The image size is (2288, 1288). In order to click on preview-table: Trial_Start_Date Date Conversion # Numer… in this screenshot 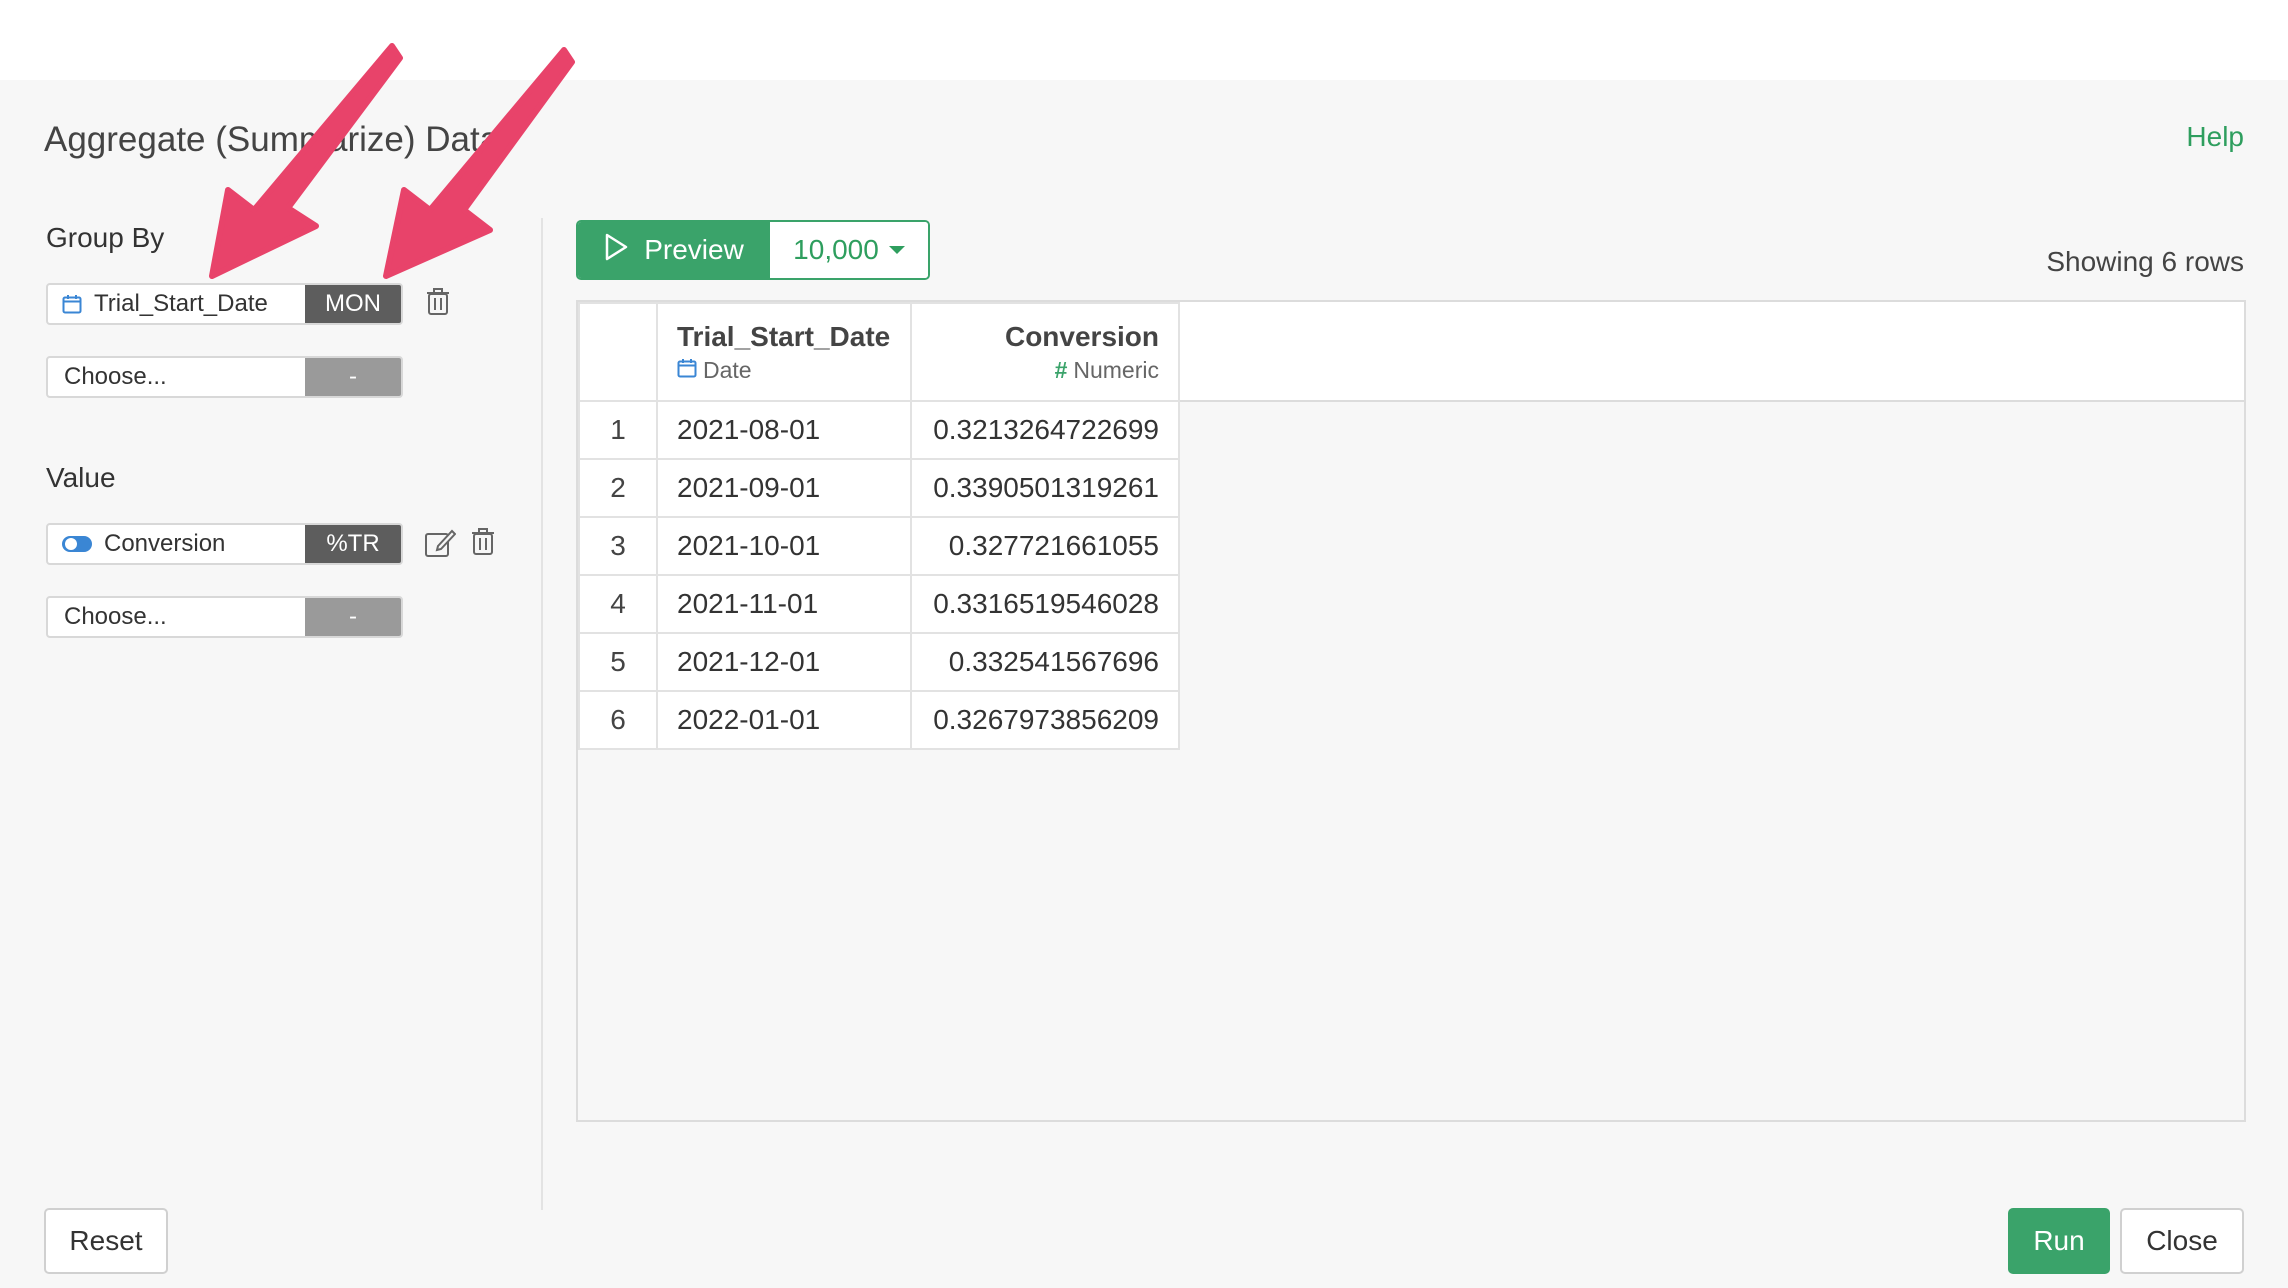, I will do `click(879, 526)`.